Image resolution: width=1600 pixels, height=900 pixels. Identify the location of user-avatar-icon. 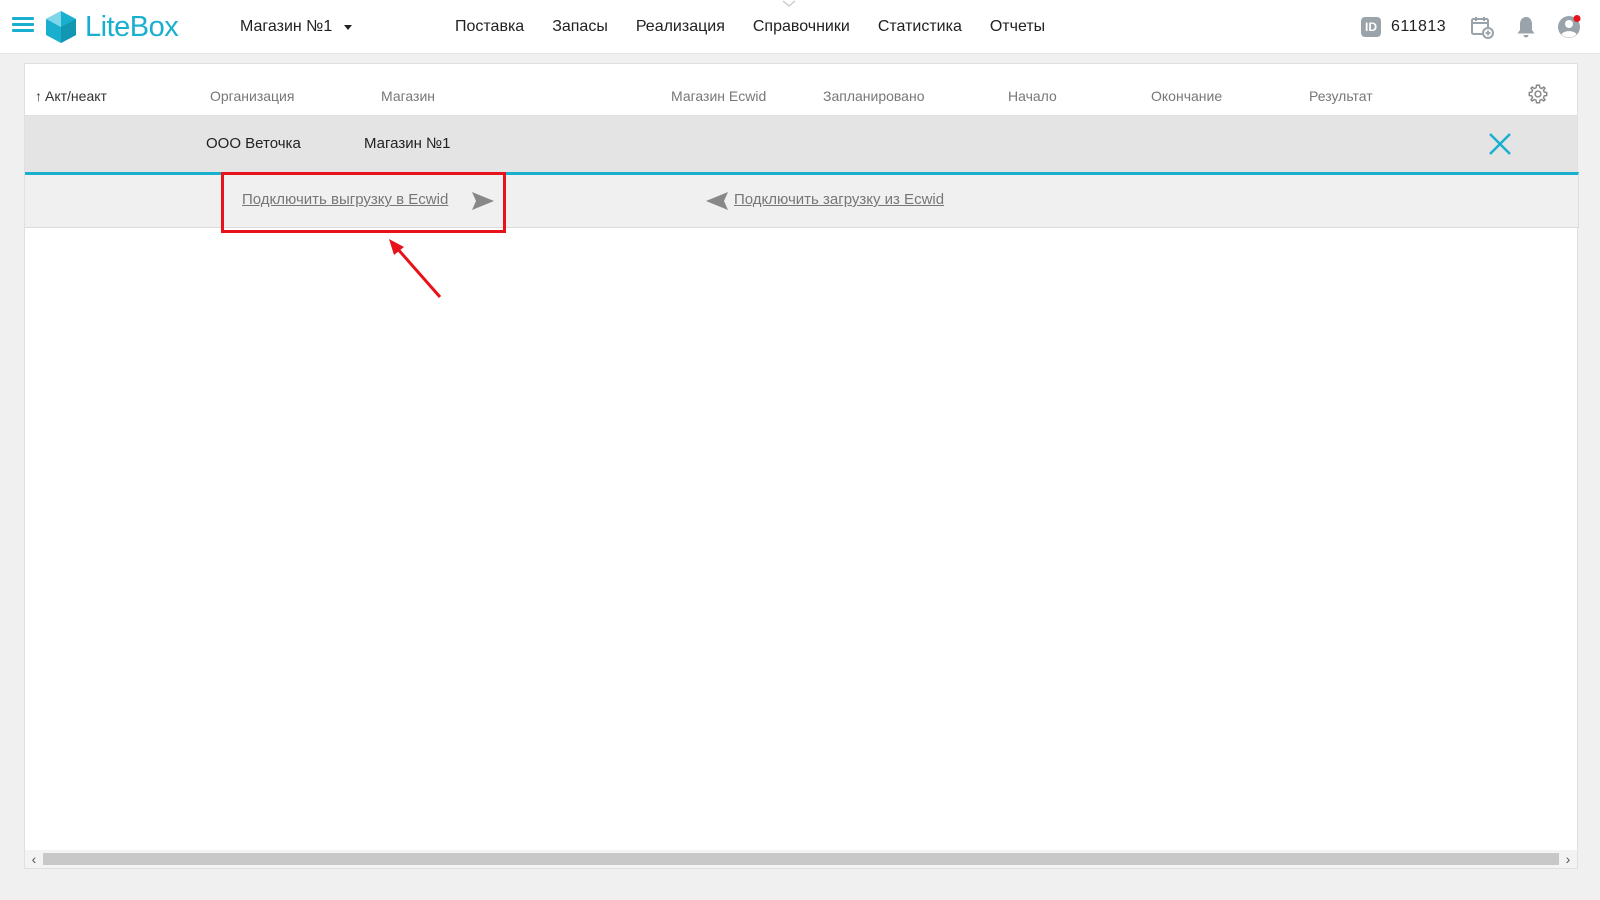
(1569, 27).